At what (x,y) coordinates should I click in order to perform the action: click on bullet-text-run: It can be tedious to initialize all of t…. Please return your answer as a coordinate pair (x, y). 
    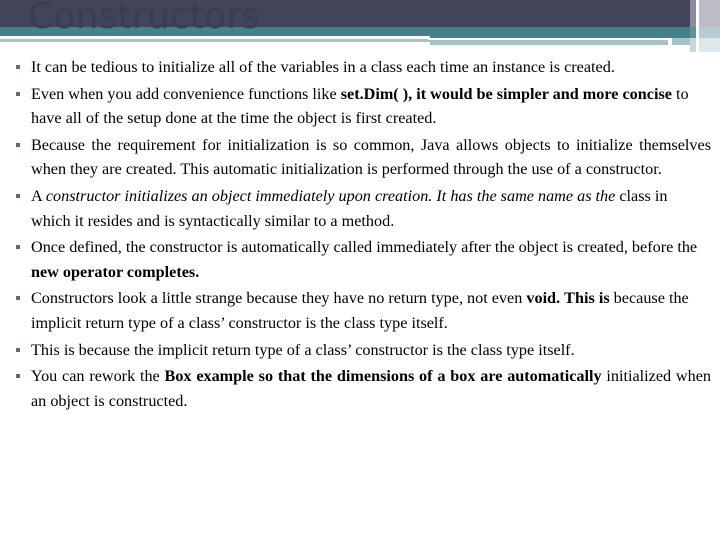
    Looking at the image, I should click on (323, 67).